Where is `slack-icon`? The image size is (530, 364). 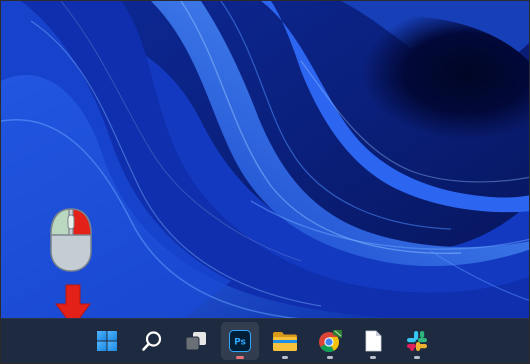 slack-icon is located at coordinates (417, 341).